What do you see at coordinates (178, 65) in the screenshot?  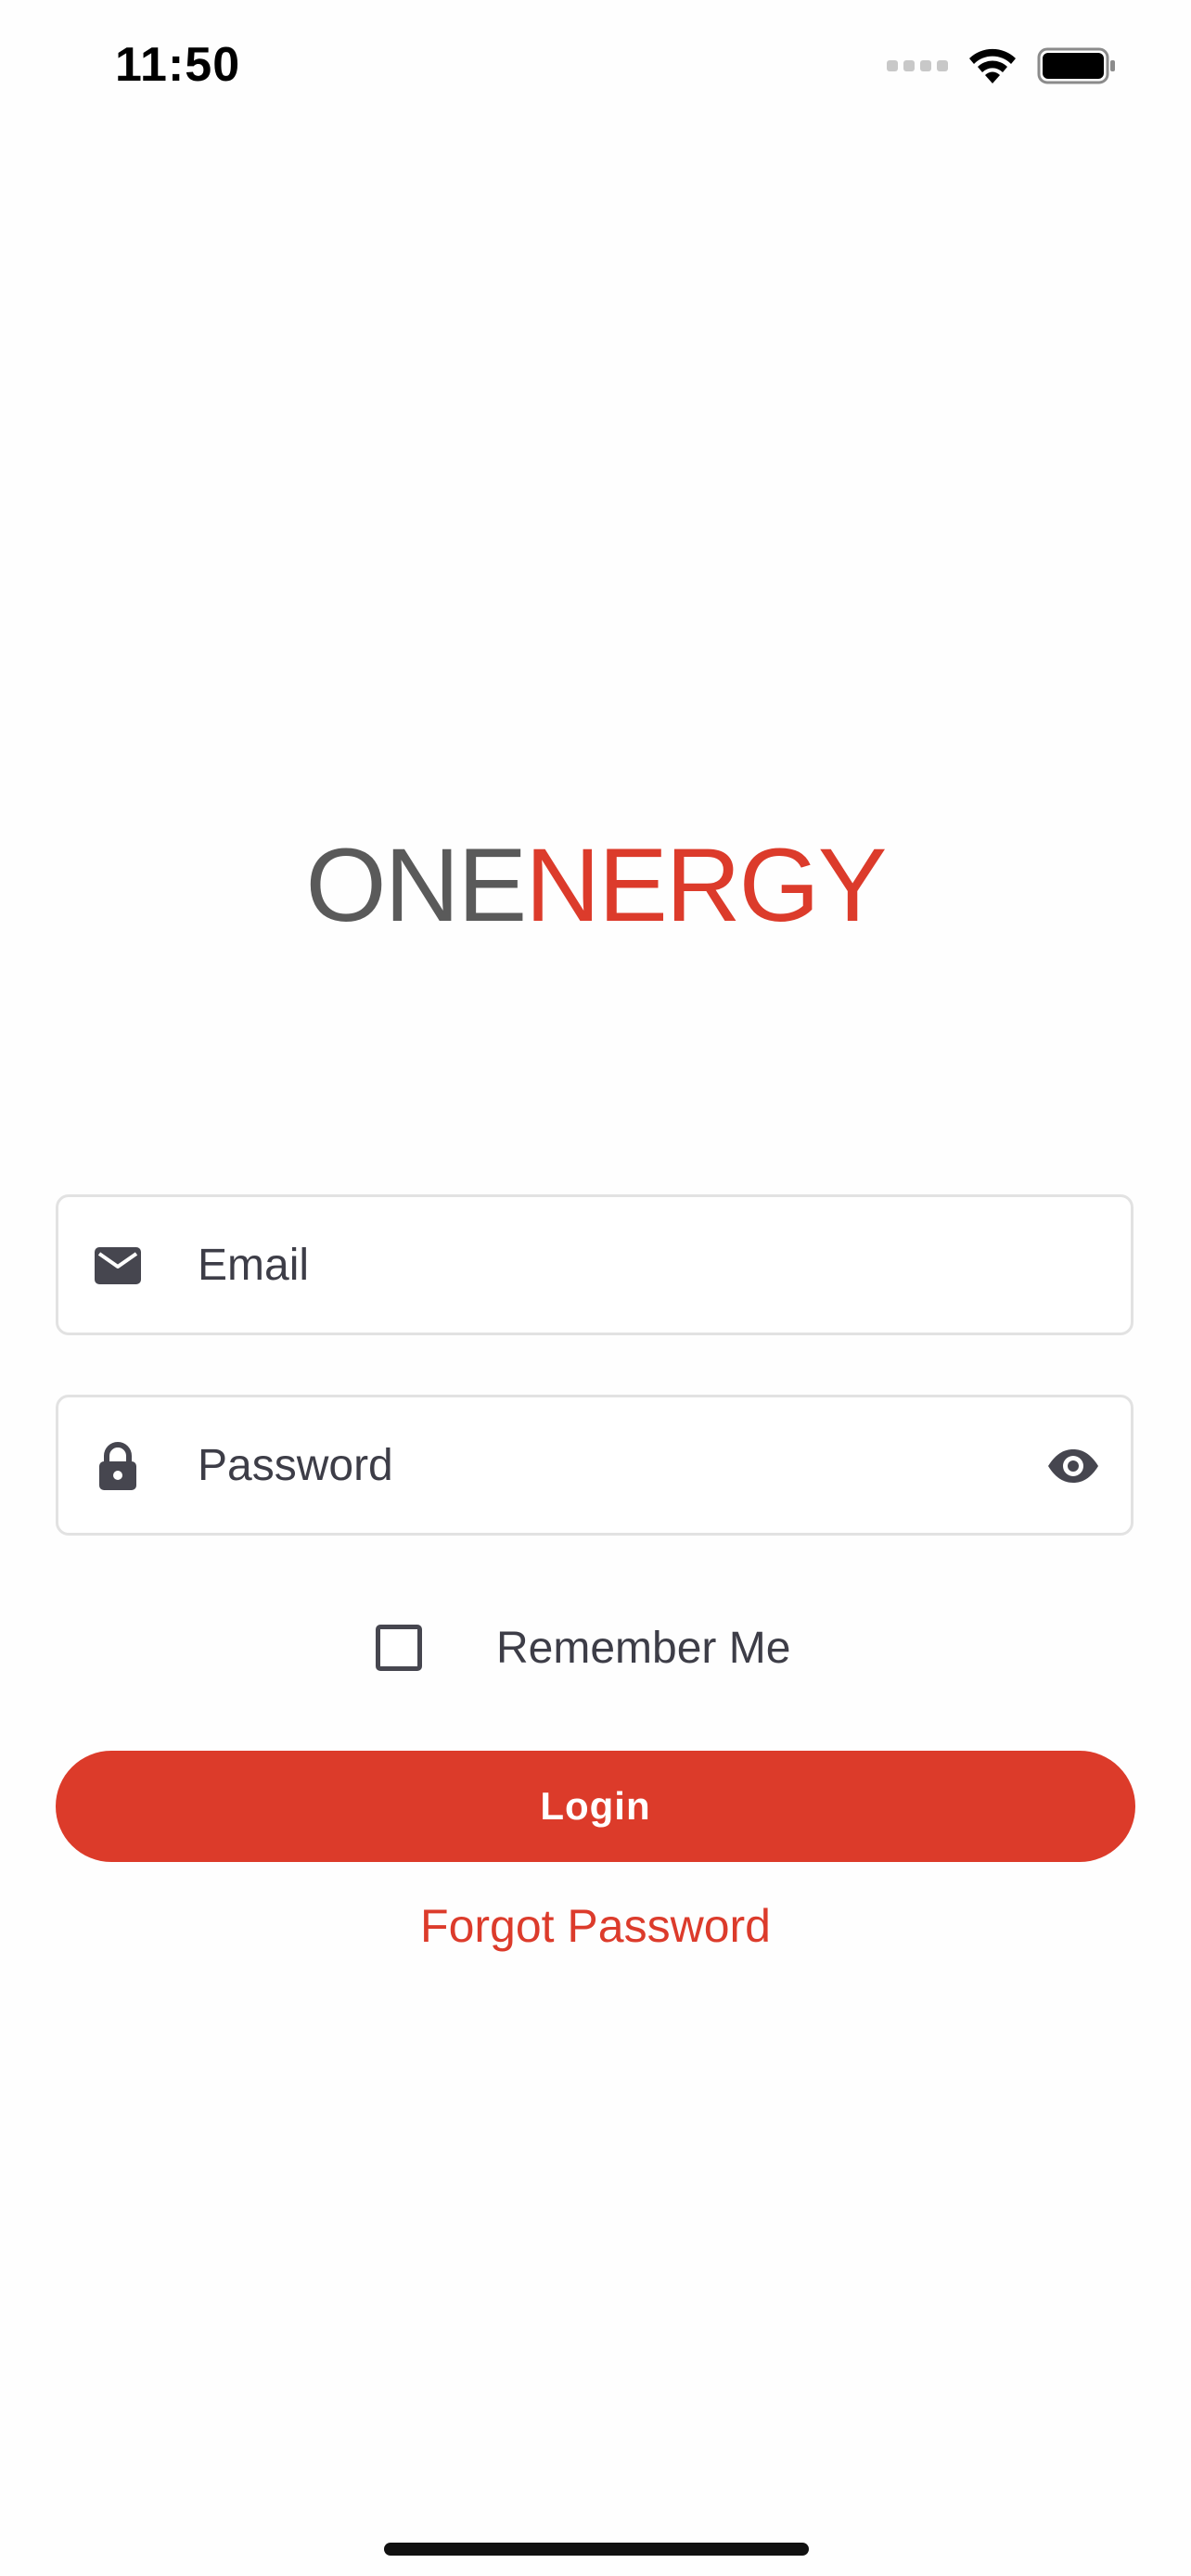 I see `status-time: 11:50` at bounding box center [178, 65].